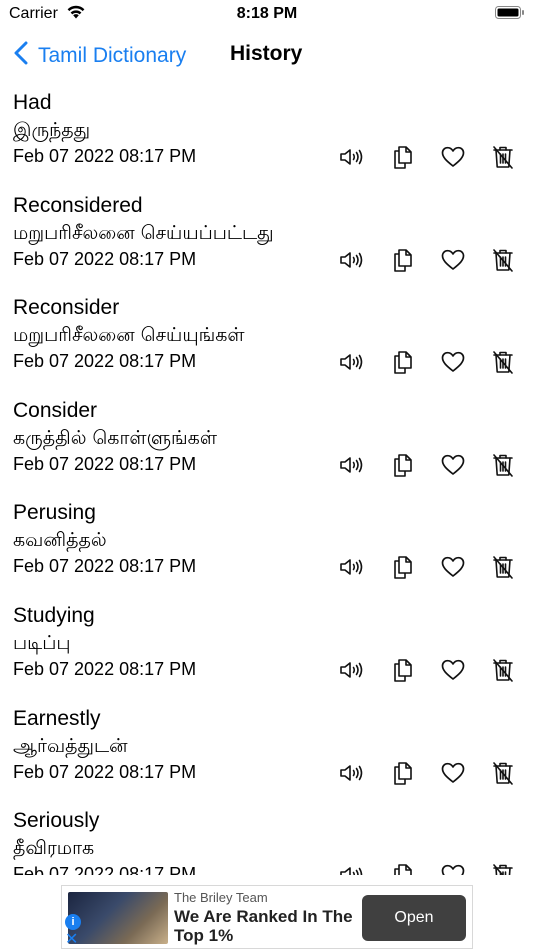 The width and height of the screenshot is (534, 950). Describe the element at coordinates (118, 918) in the screenshot. I see `ad-image` at that location.